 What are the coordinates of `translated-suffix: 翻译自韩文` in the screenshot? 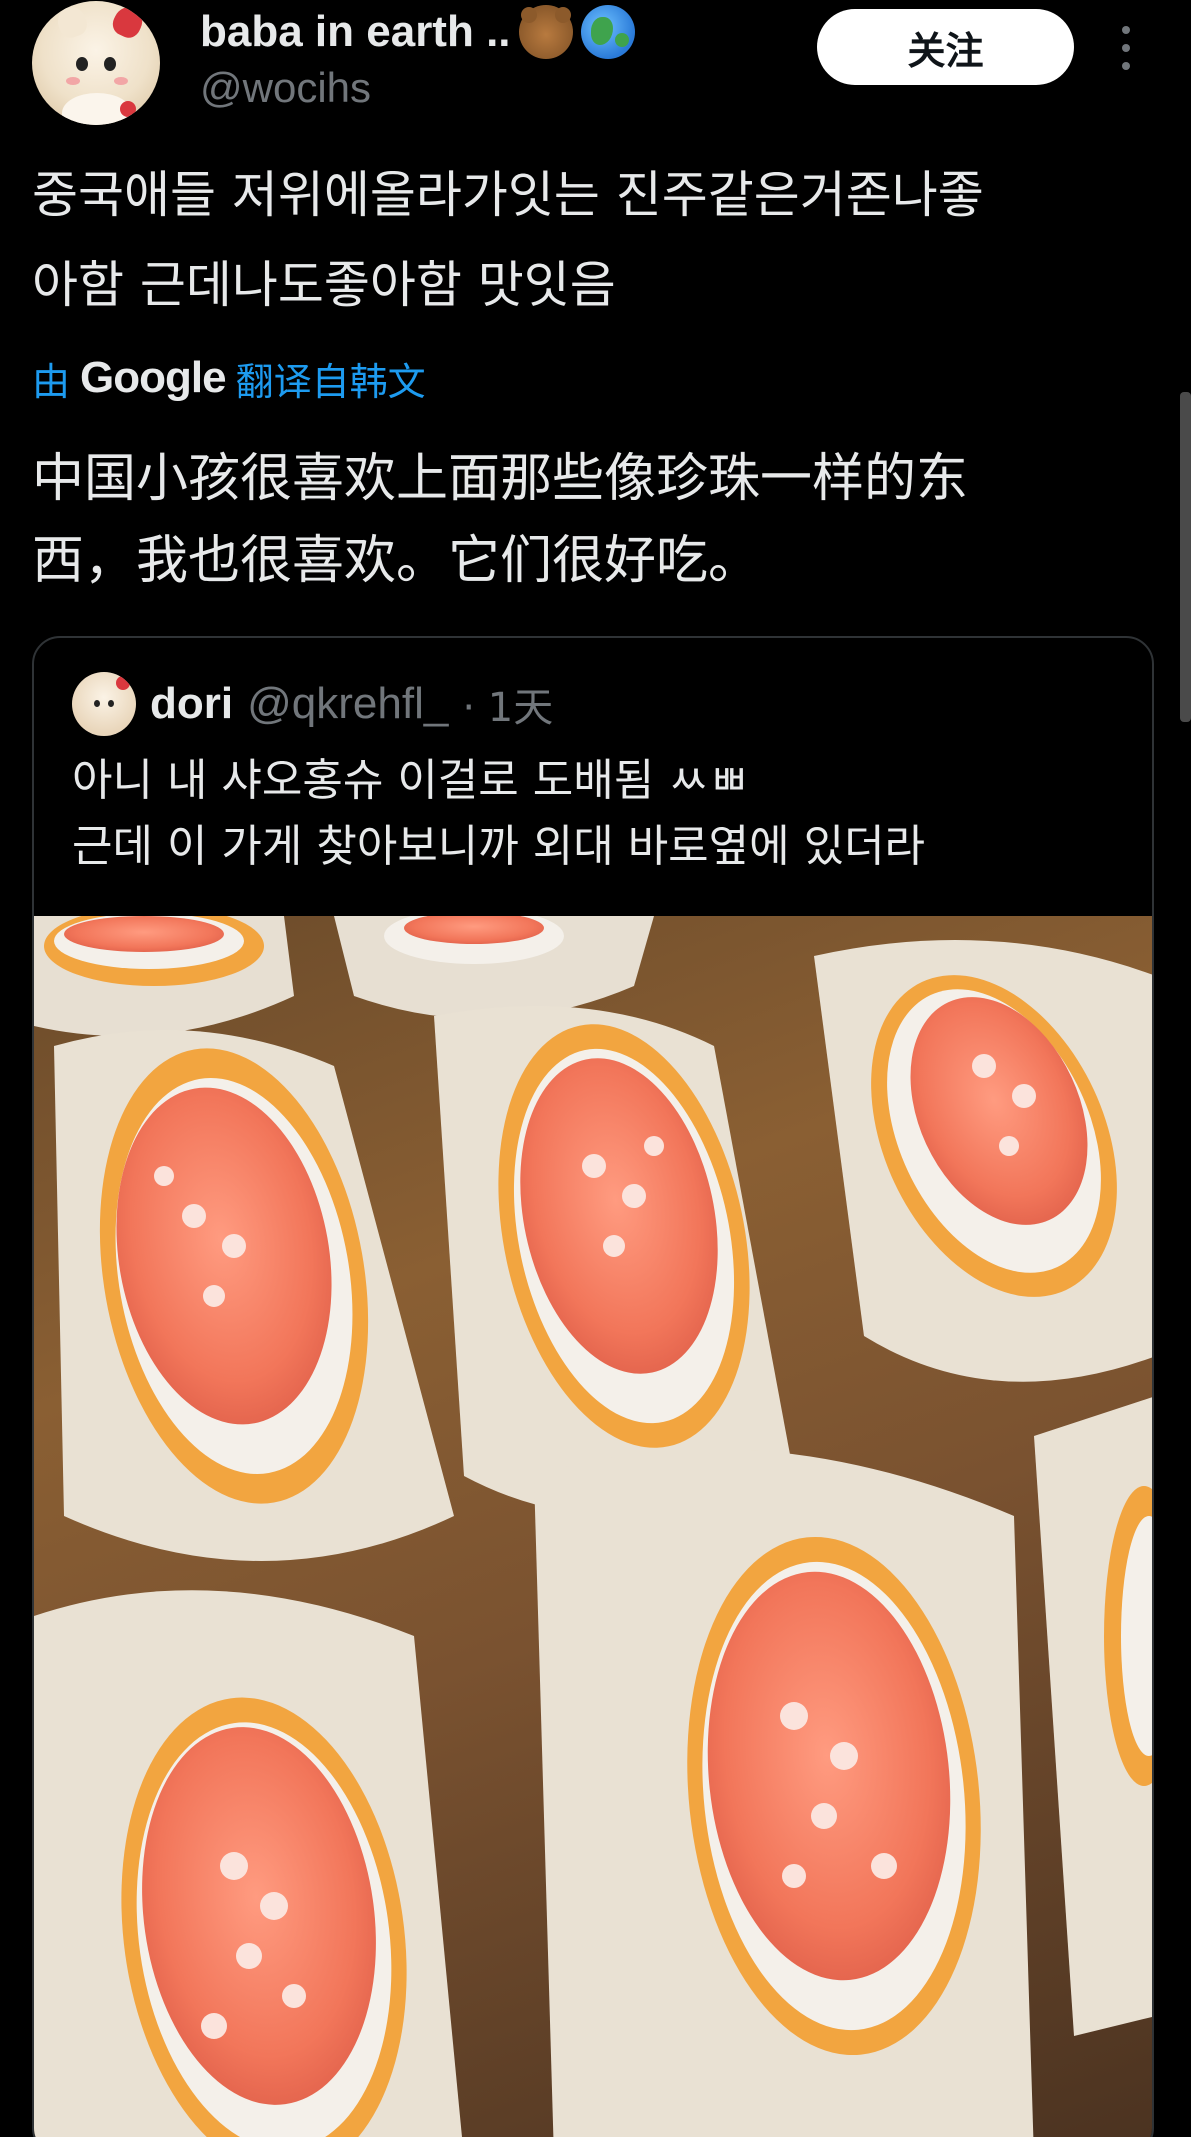 It's located at (331, 378).